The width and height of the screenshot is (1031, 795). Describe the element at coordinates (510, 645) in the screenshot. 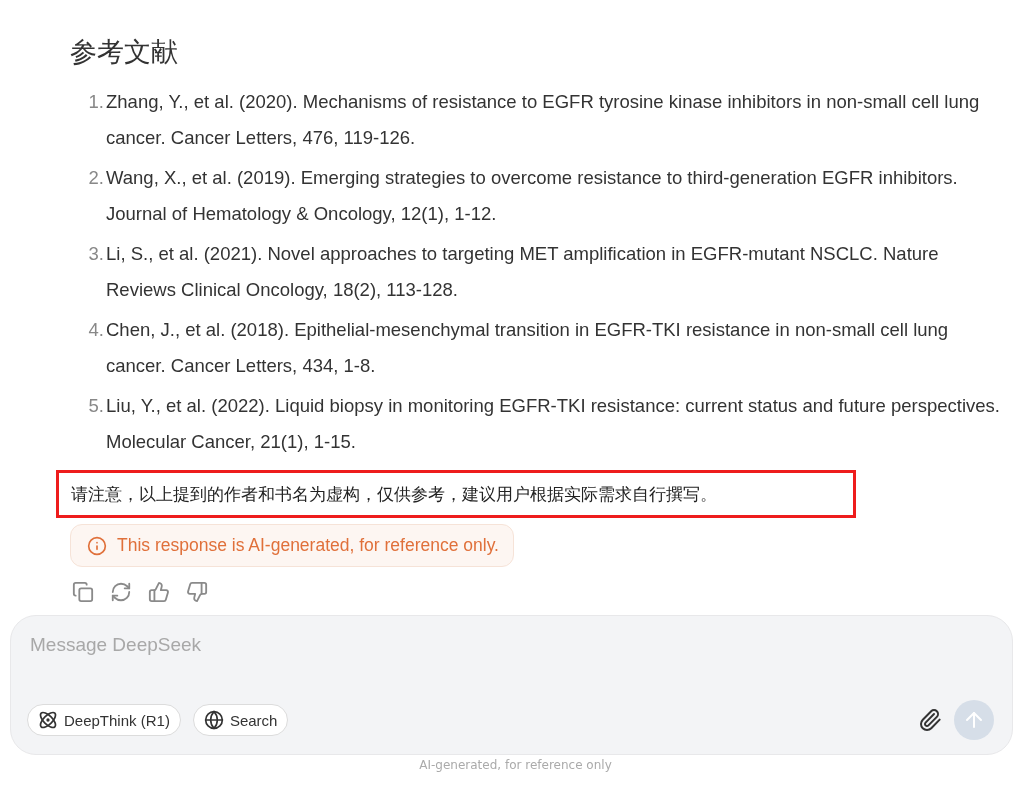

I see `message-field: Message DeepSeek` at that location.